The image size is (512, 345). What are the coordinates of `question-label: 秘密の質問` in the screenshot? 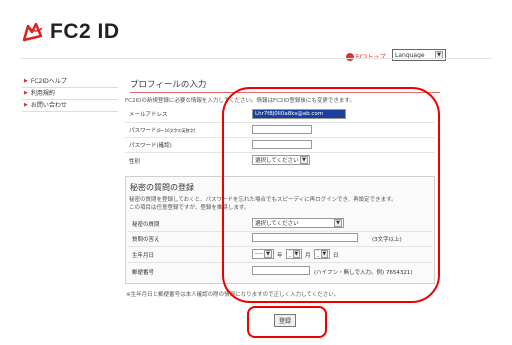 It's located at (146, 225).